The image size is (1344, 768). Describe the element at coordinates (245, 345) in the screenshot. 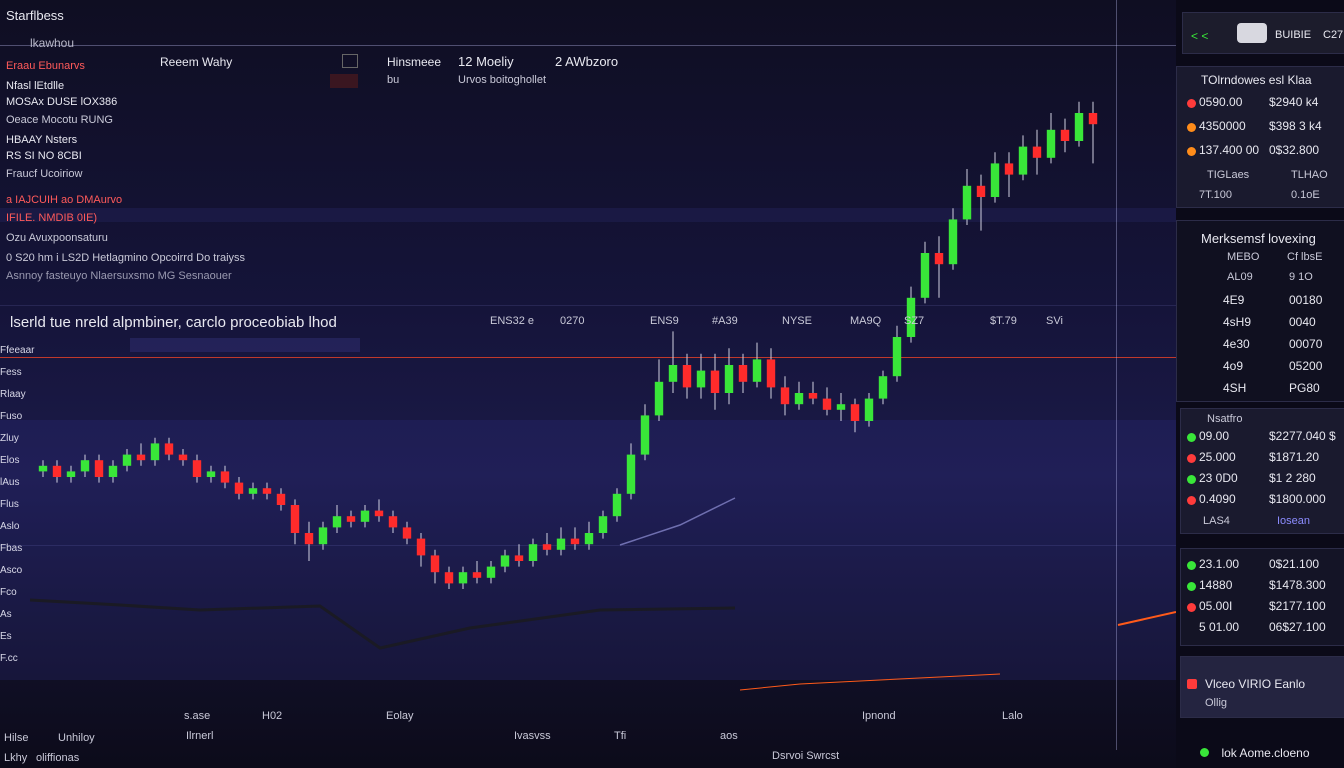

I see `indicator-bar` at that location.